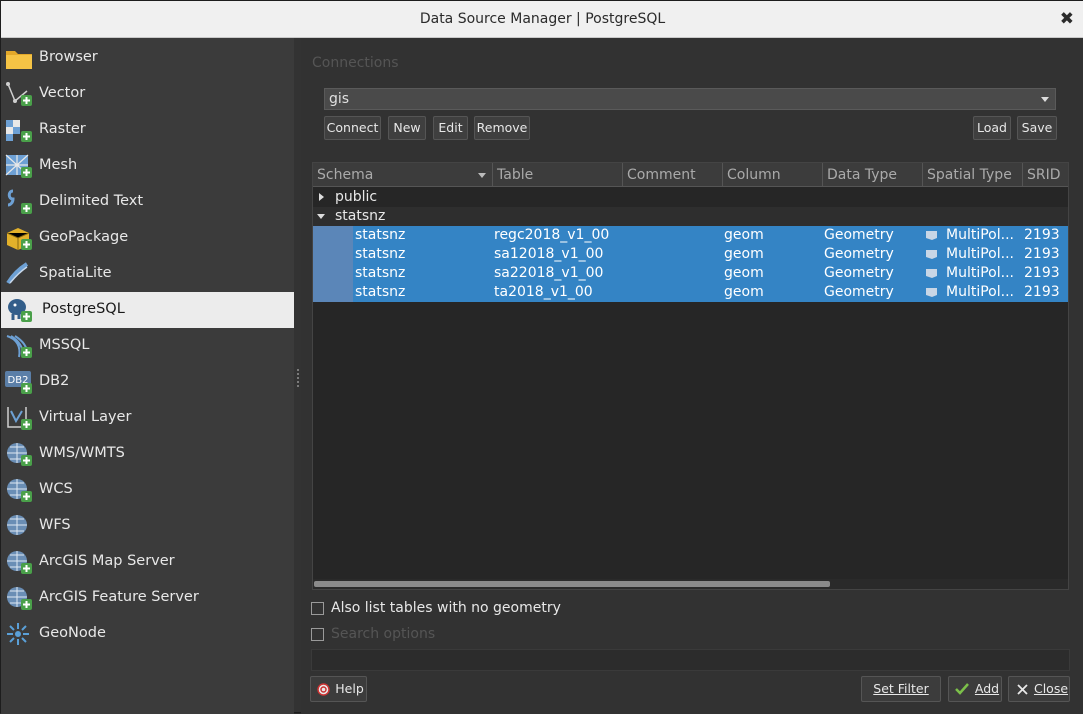 This screenshot has width=1083, height=714. I want to click on sidebar-item-wms-wmts: WMS/WMTS, so click(147, 454).